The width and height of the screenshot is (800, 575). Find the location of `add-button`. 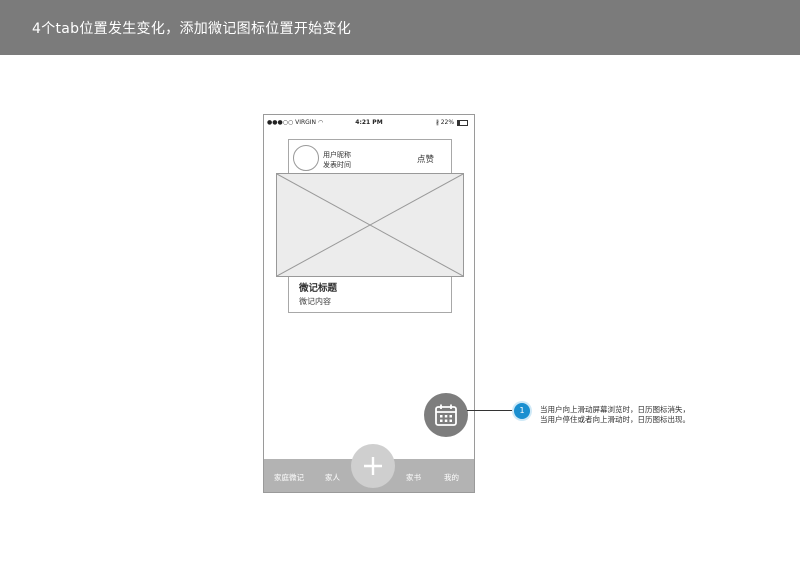

add-button is located at coordinates (373, 466).